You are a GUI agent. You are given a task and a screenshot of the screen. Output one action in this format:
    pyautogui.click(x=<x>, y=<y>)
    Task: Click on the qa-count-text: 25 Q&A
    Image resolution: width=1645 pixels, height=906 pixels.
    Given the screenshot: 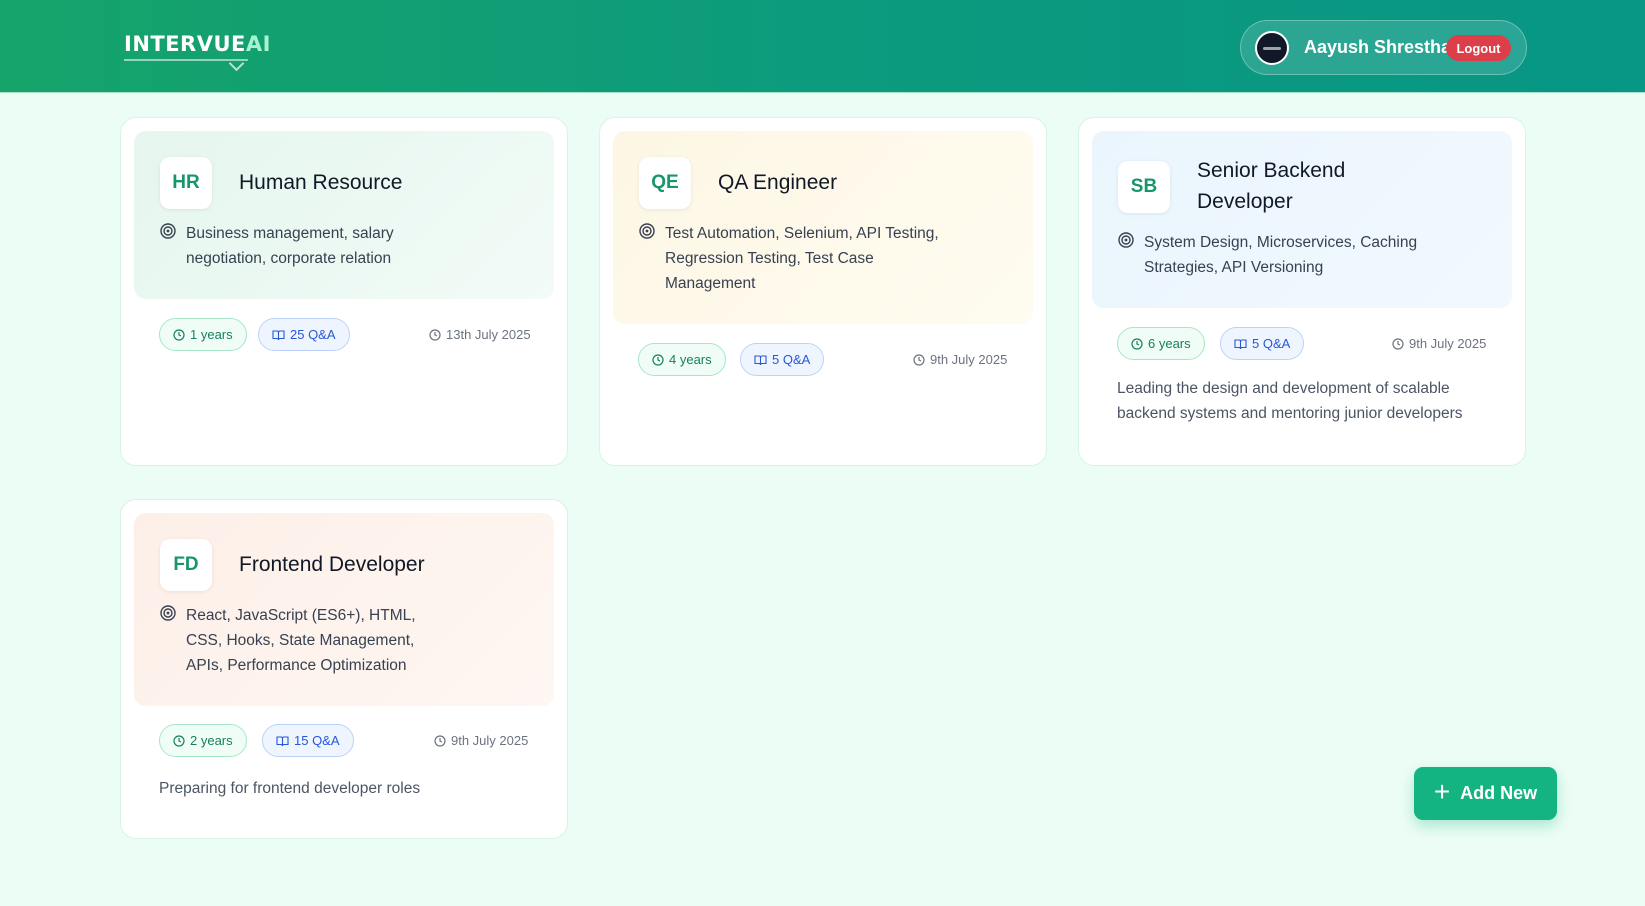 What is the action you would take?
    pyautogui.click(x=313, y=334)
    